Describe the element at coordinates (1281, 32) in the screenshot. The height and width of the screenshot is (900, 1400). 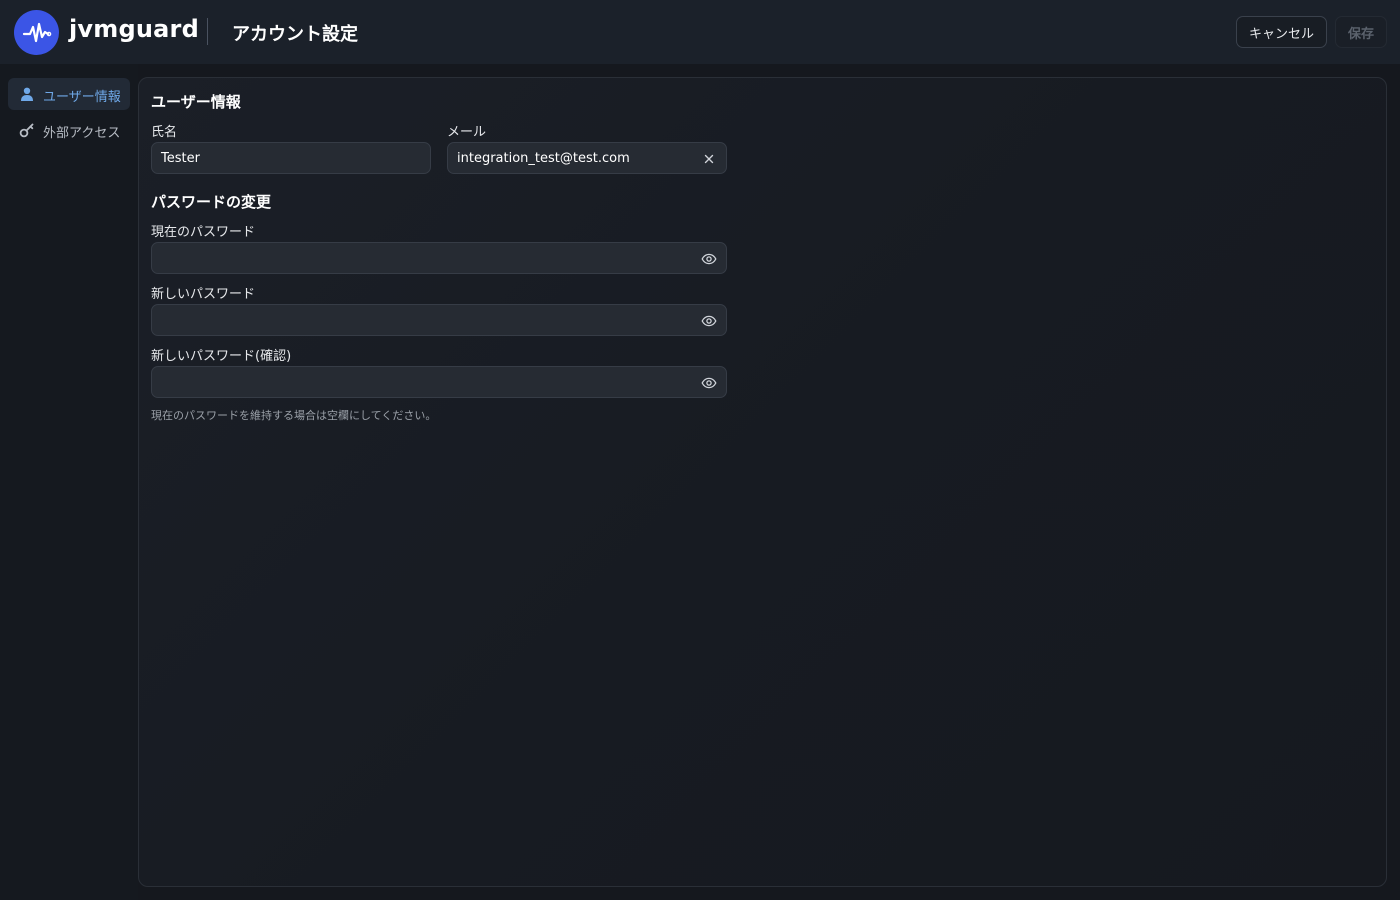
I see `cancel-button: キャンセル` at that location.